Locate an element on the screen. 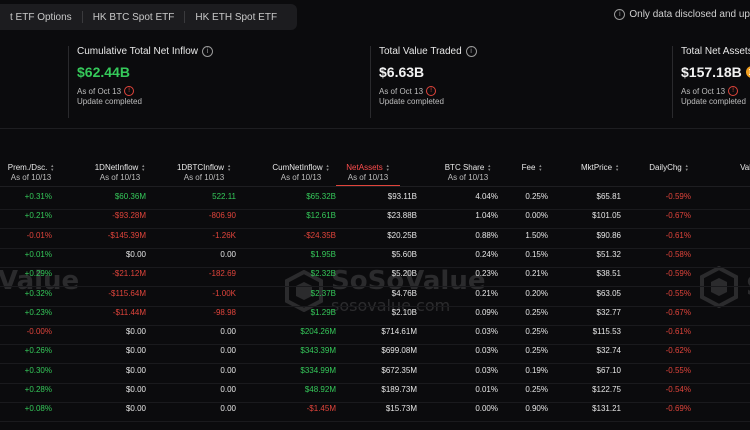 This screenshot has height=430, width=750. cell-cum-net-inflow: $1.29B is located at coordinates (323, 312).